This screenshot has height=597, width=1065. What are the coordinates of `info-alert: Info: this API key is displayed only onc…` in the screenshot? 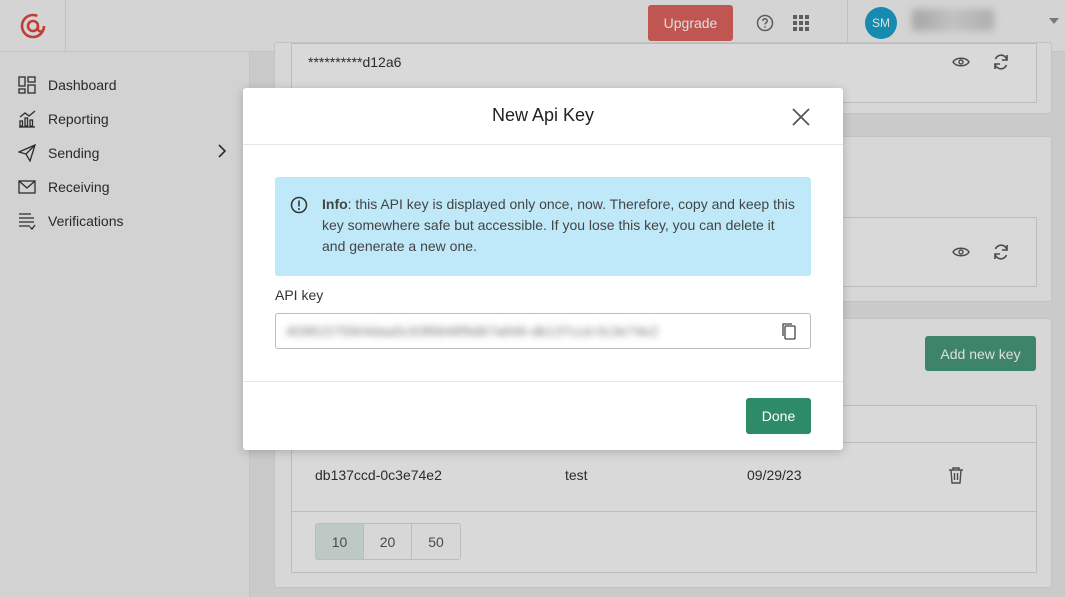 It's located at (543, 226).